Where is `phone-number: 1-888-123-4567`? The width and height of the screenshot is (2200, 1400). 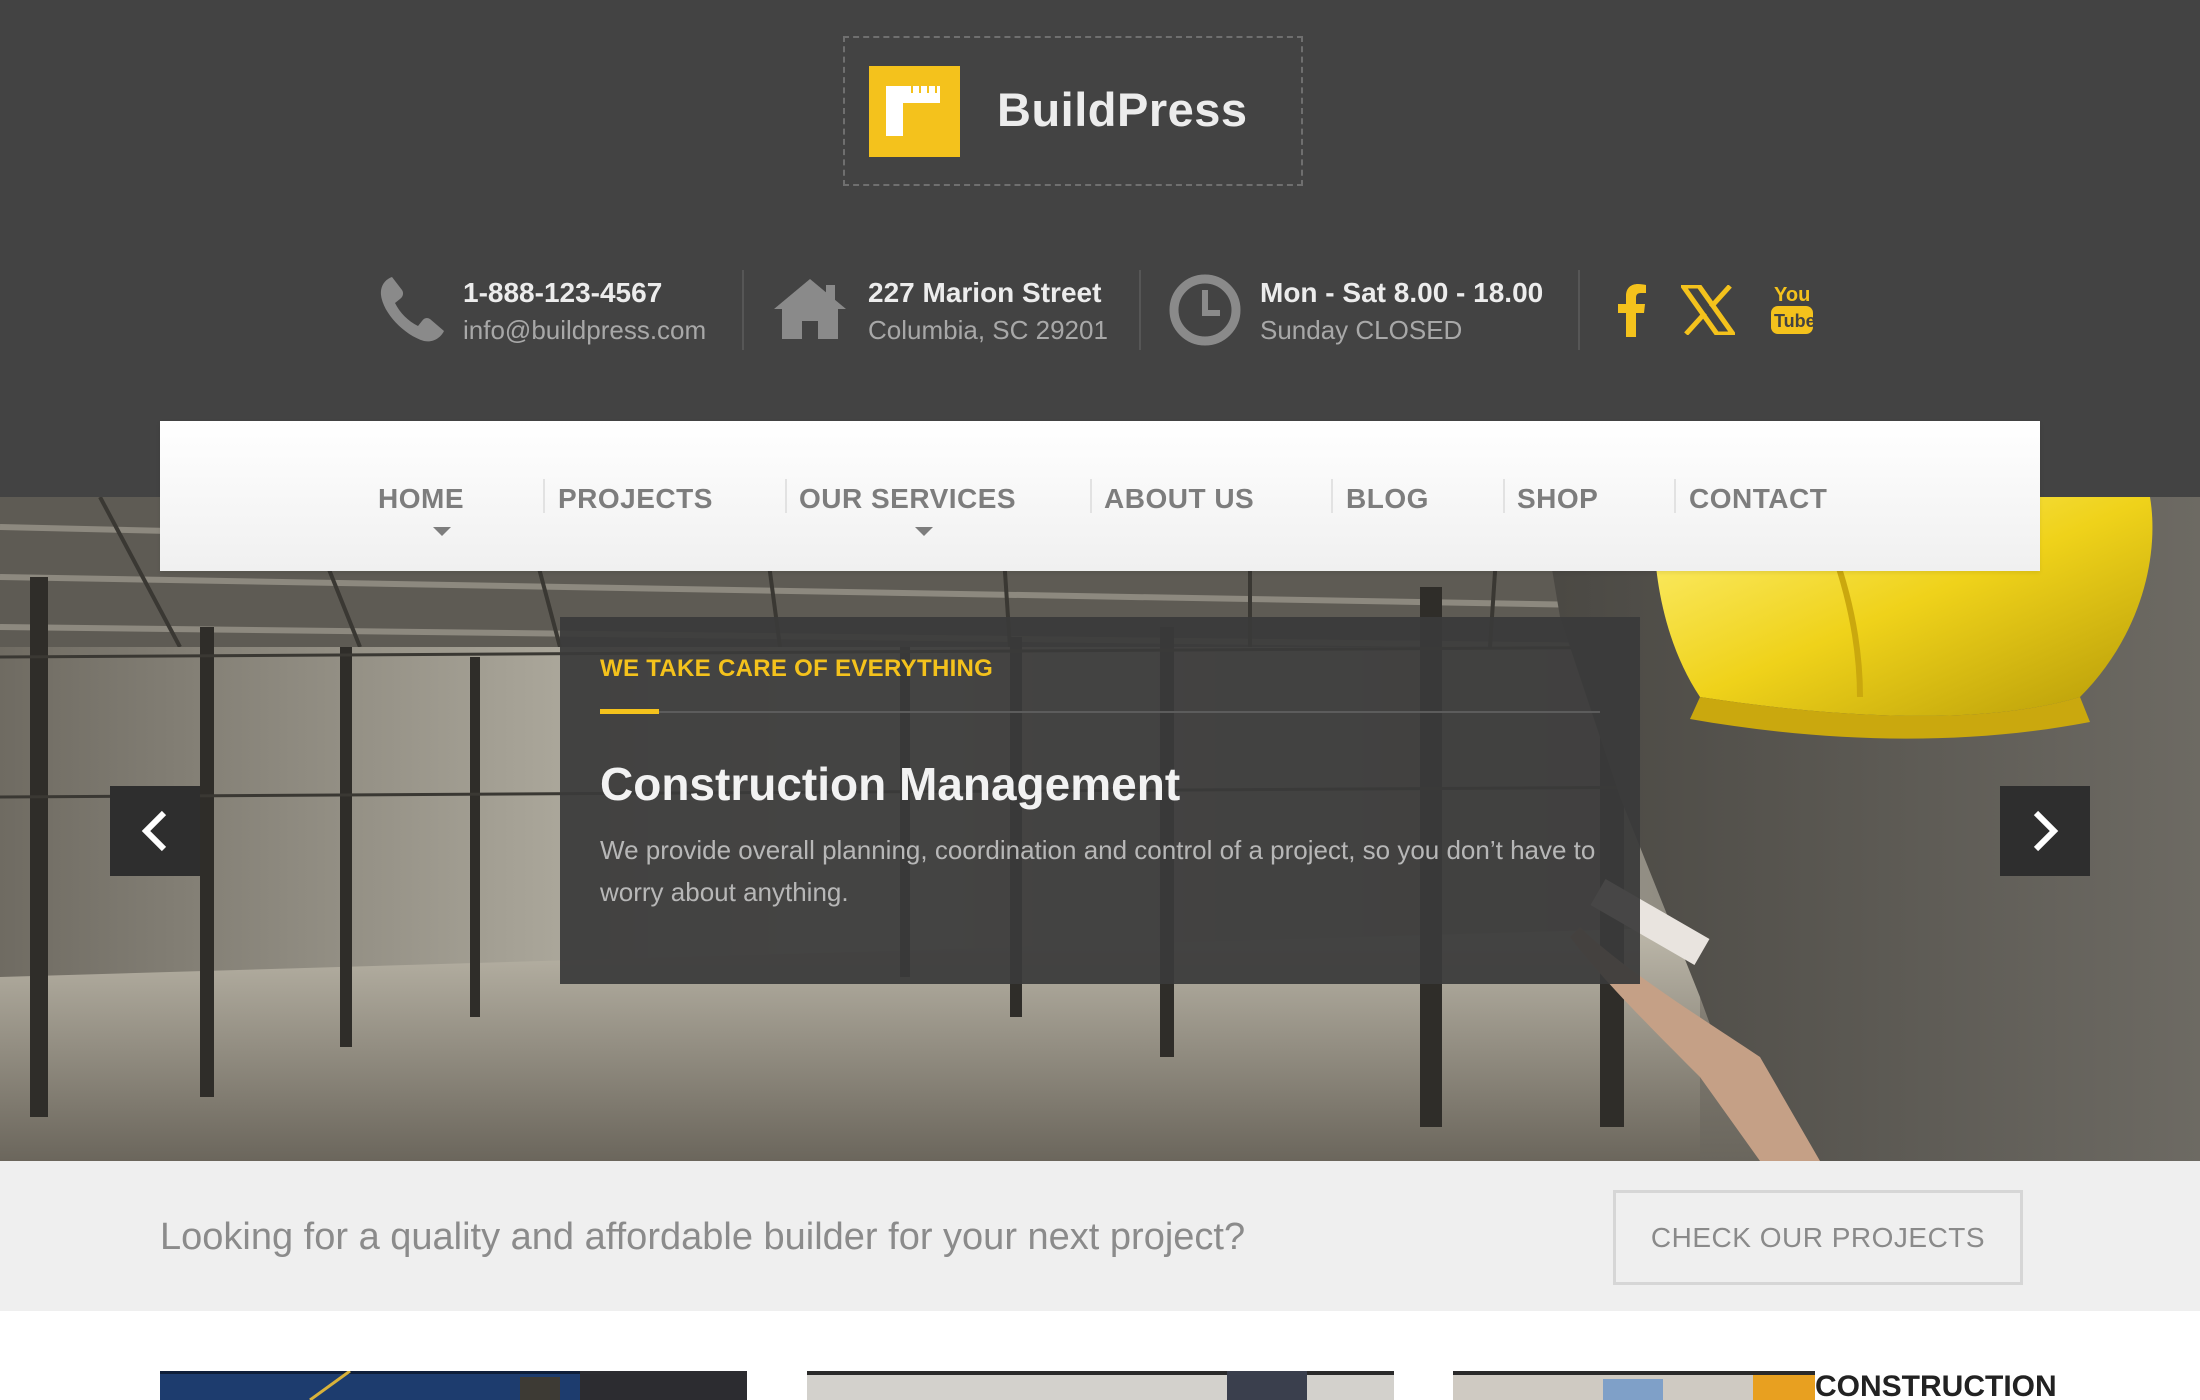 phone-number: 1-888-123-4567 is located at coordinates (562, 293).